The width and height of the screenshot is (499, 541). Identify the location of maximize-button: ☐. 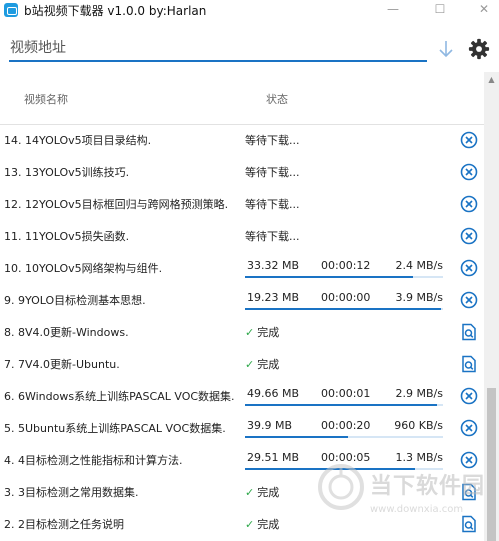
(440, 10).